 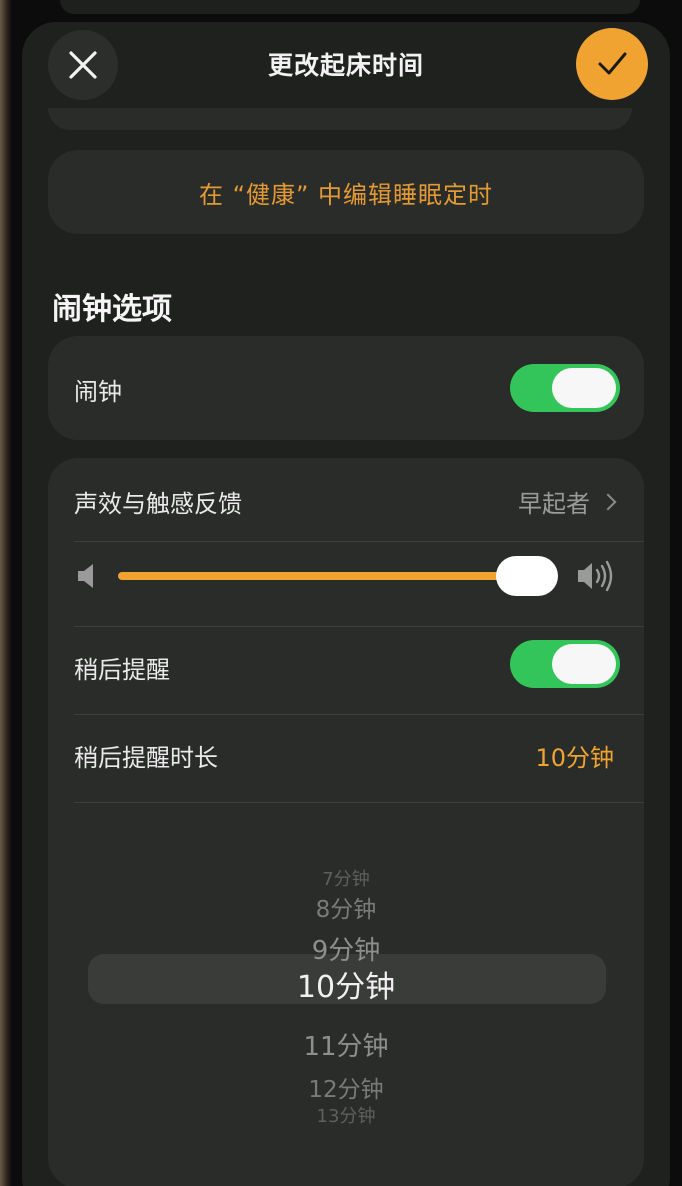 What do you see at coordinates (318, 576) in the screenshot?
I see `volume-slider-track` at bounding box center [318, 576].